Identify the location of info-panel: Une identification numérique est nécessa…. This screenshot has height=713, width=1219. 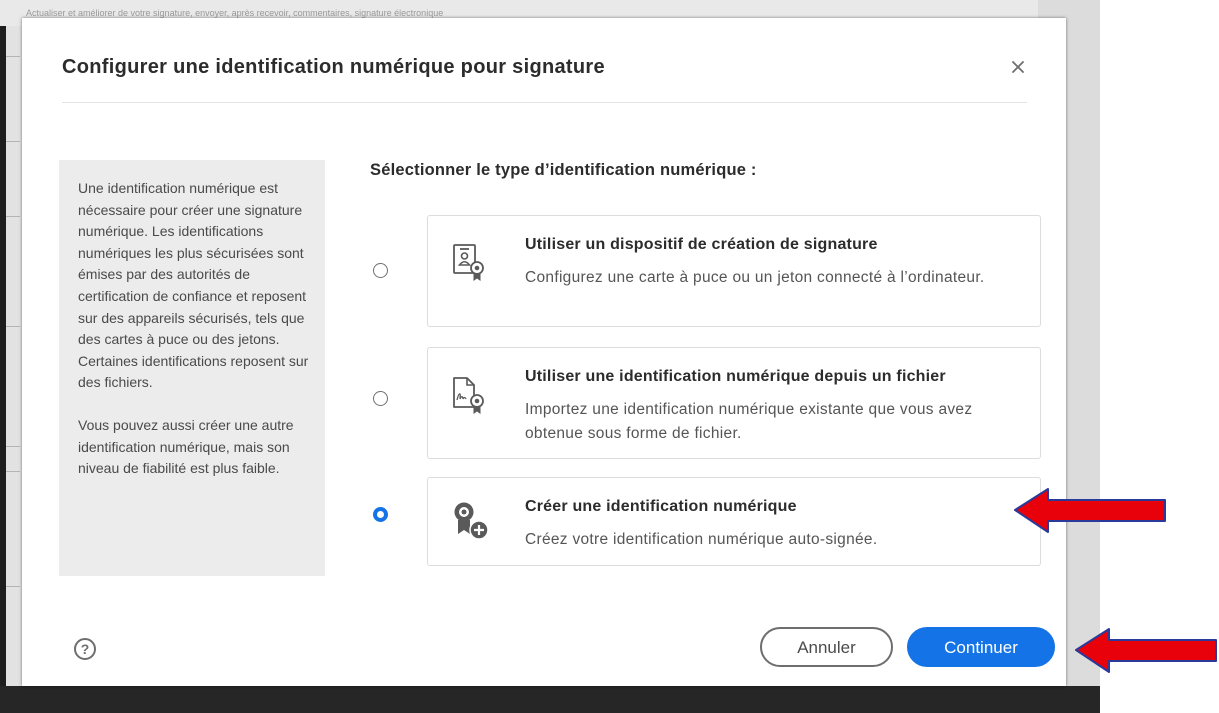
(192, 368).